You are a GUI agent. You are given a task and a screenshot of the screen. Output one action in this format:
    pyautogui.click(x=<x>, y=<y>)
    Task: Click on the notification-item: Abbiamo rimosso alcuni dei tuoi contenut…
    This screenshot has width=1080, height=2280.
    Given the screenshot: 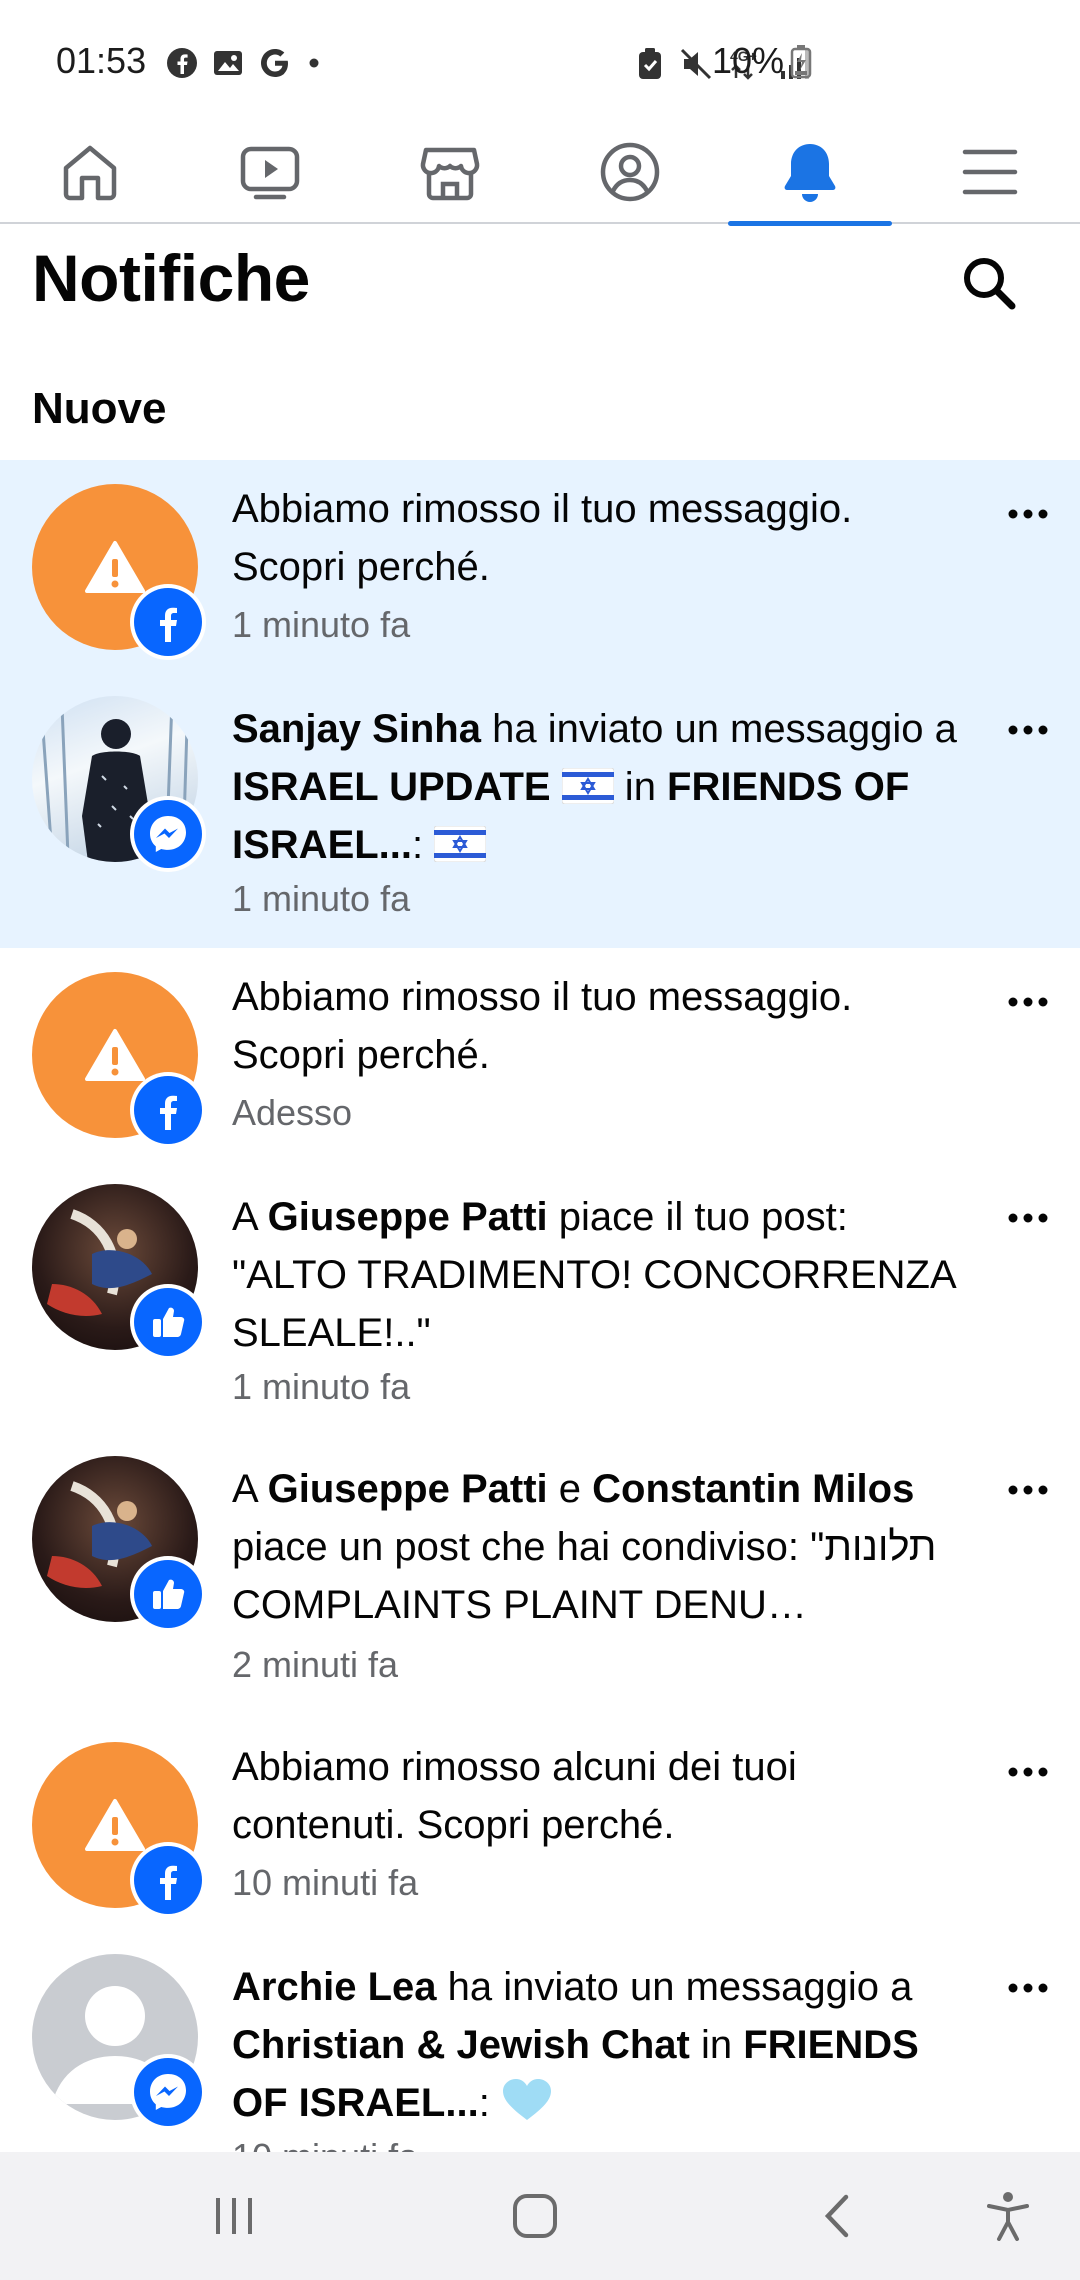 What is the action you would take?
    pyautogui.click(x=540, y=1826)
    